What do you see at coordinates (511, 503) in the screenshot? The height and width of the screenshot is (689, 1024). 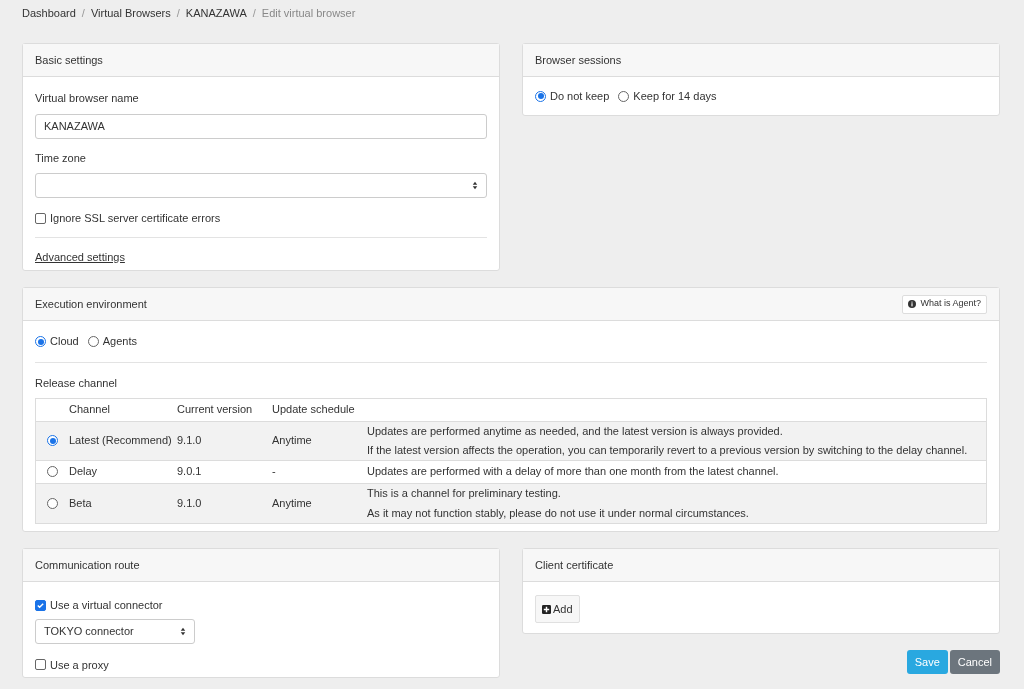 I see `table-row: Beta 9.1.0 Anytime This is a channel for preliminary testing. As it may not function stably, please do not use it under normal circumstances.` at bounding box center [511, 503].